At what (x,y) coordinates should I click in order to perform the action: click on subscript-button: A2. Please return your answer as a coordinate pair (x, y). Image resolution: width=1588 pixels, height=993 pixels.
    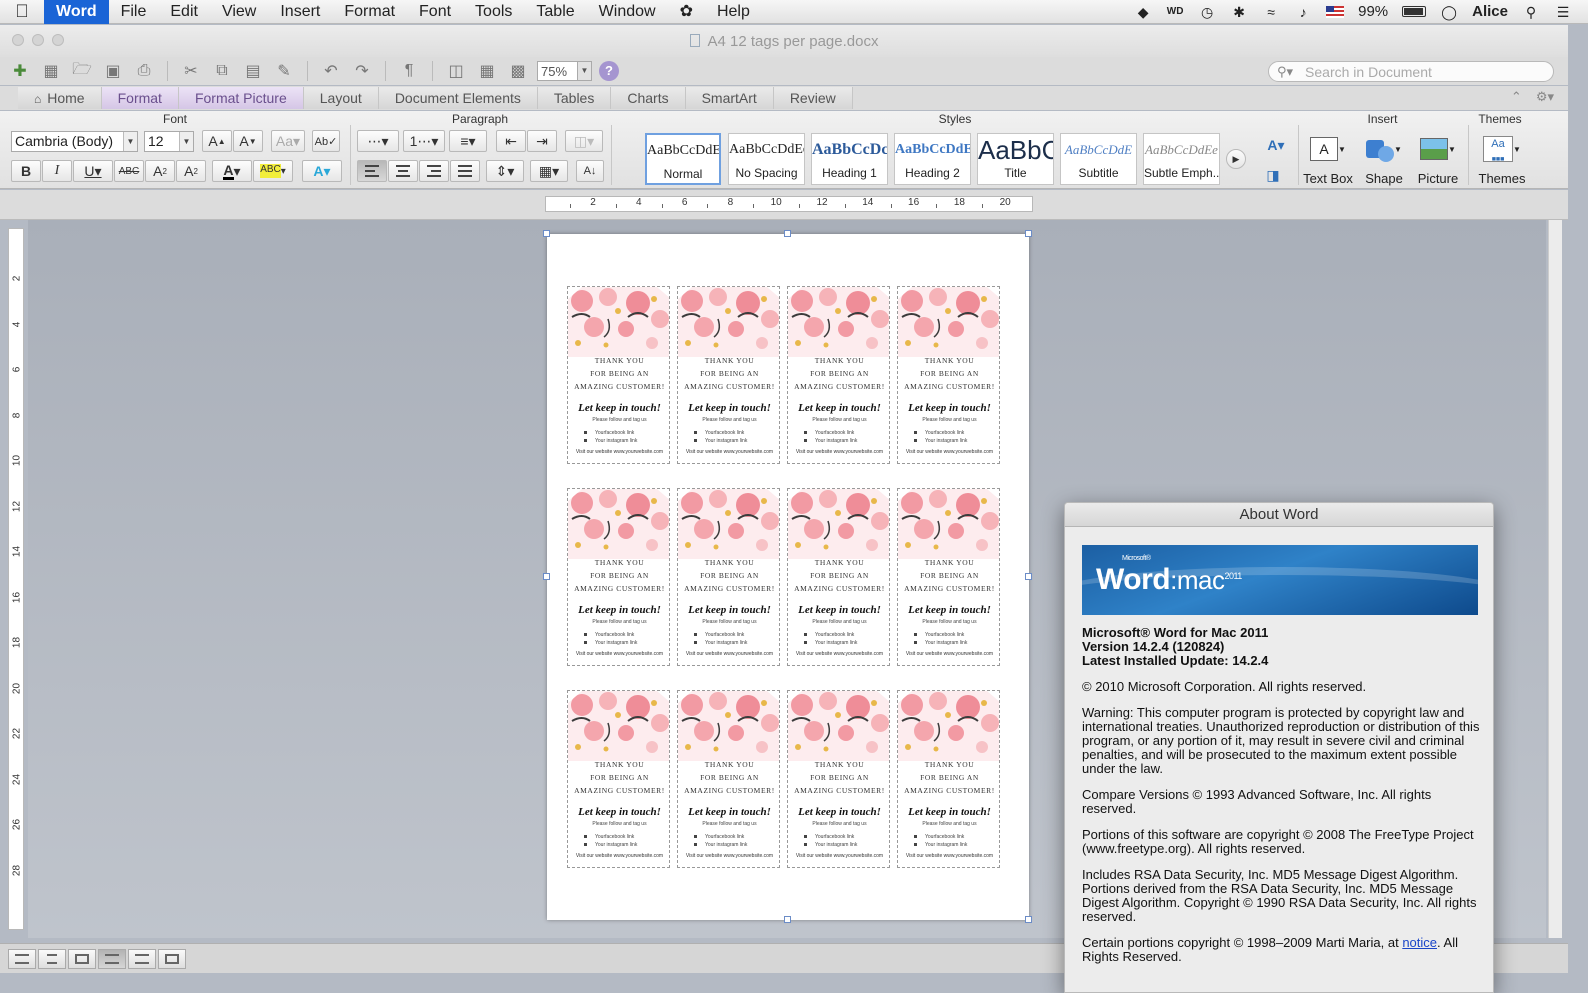
    Looking at the image, I should click on (191, 171).